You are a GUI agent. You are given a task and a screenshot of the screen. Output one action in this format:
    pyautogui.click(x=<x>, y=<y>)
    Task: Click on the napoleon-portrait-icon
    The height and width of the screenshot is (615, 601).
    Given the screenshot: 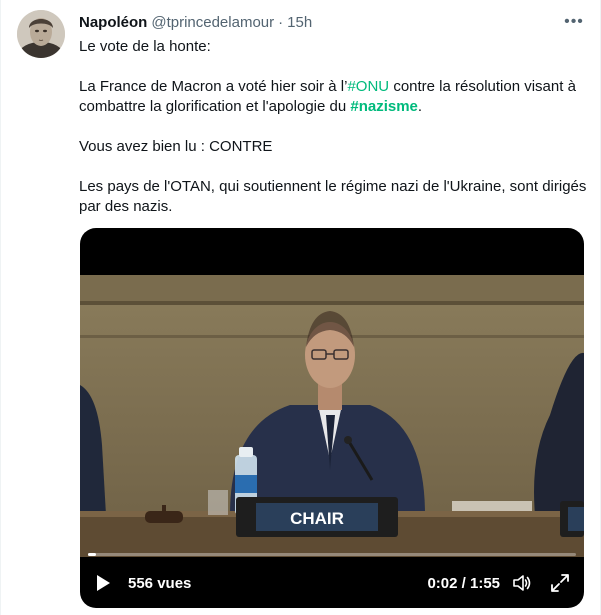 What is the action you would take?
    pyautogui.click(x=41, y=34)
    